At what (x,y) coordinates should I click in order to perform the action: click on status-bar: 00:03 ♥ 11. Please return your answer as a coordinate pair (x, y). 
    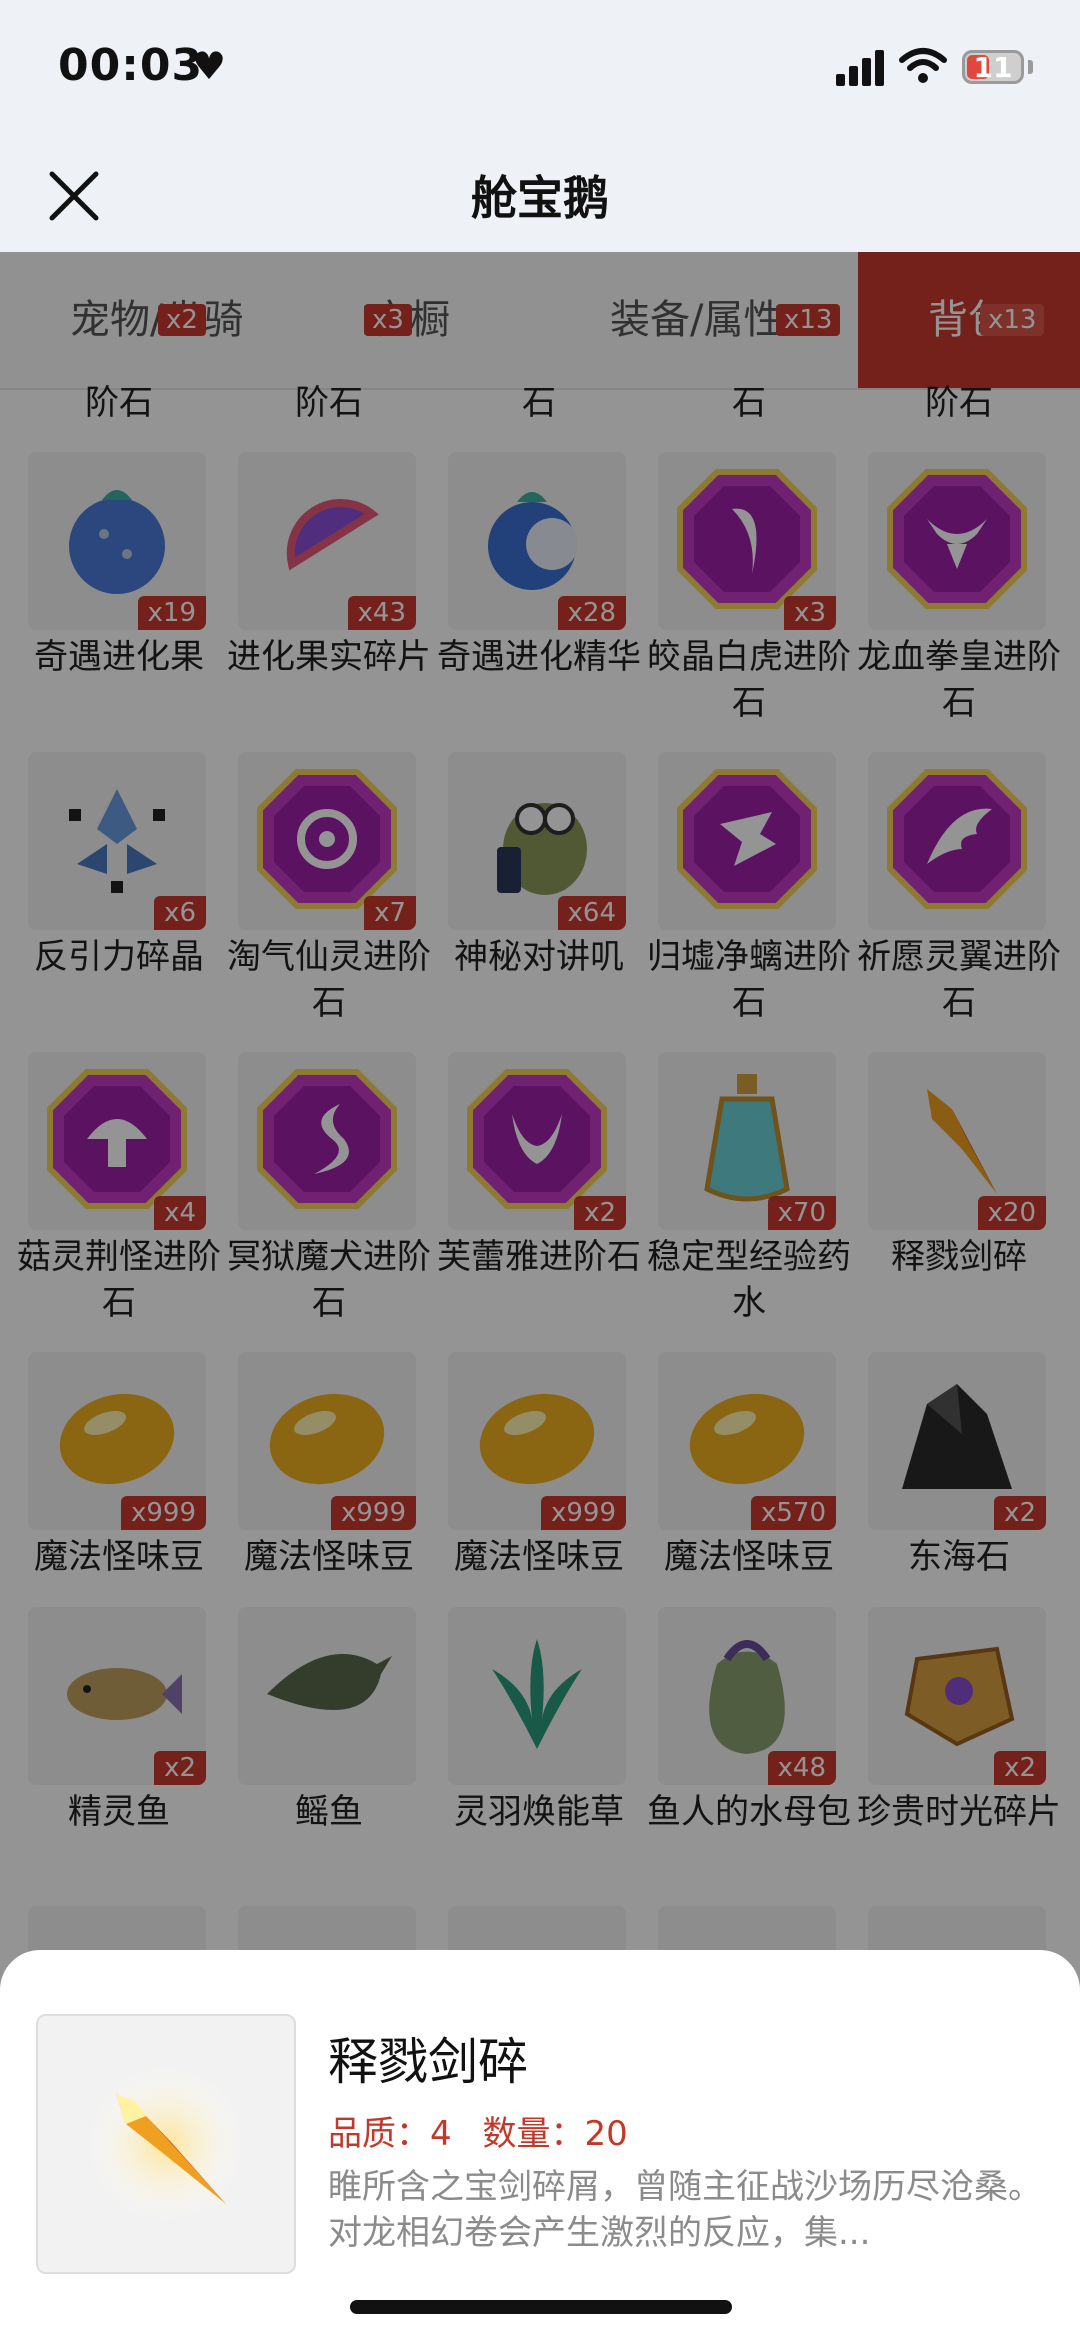
    Looking at the image, I should click on (540, 70).